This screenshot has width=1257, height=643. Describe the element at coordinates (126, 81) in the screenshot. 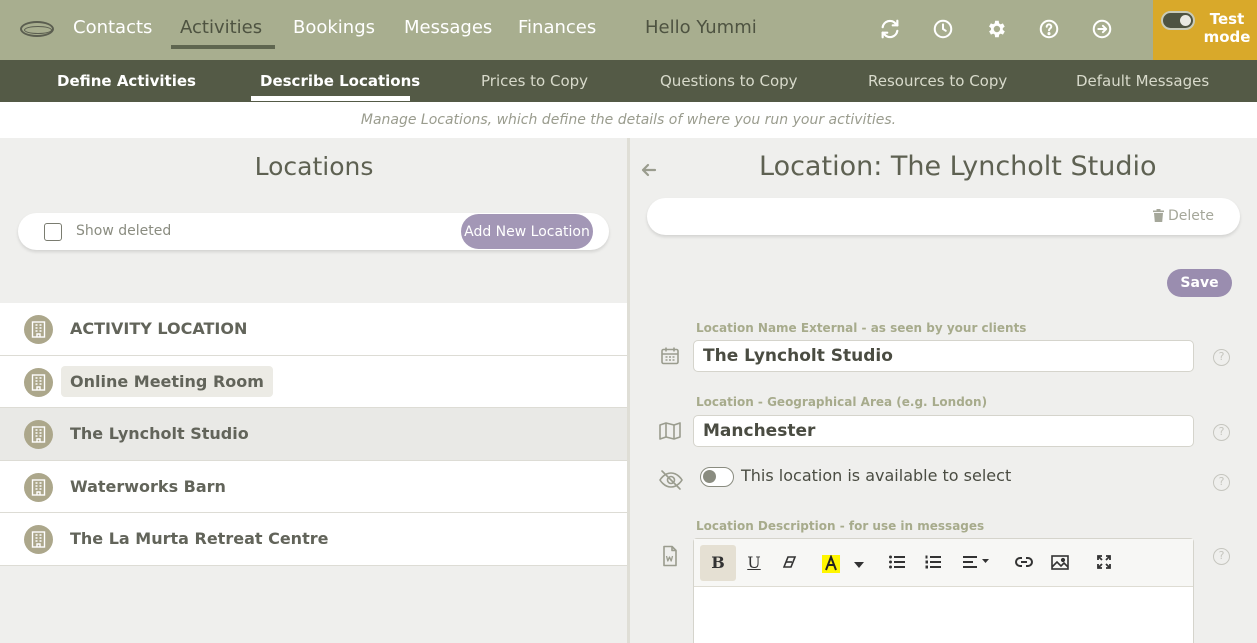

I see `tab-define-activities: Define Activities` at that location.